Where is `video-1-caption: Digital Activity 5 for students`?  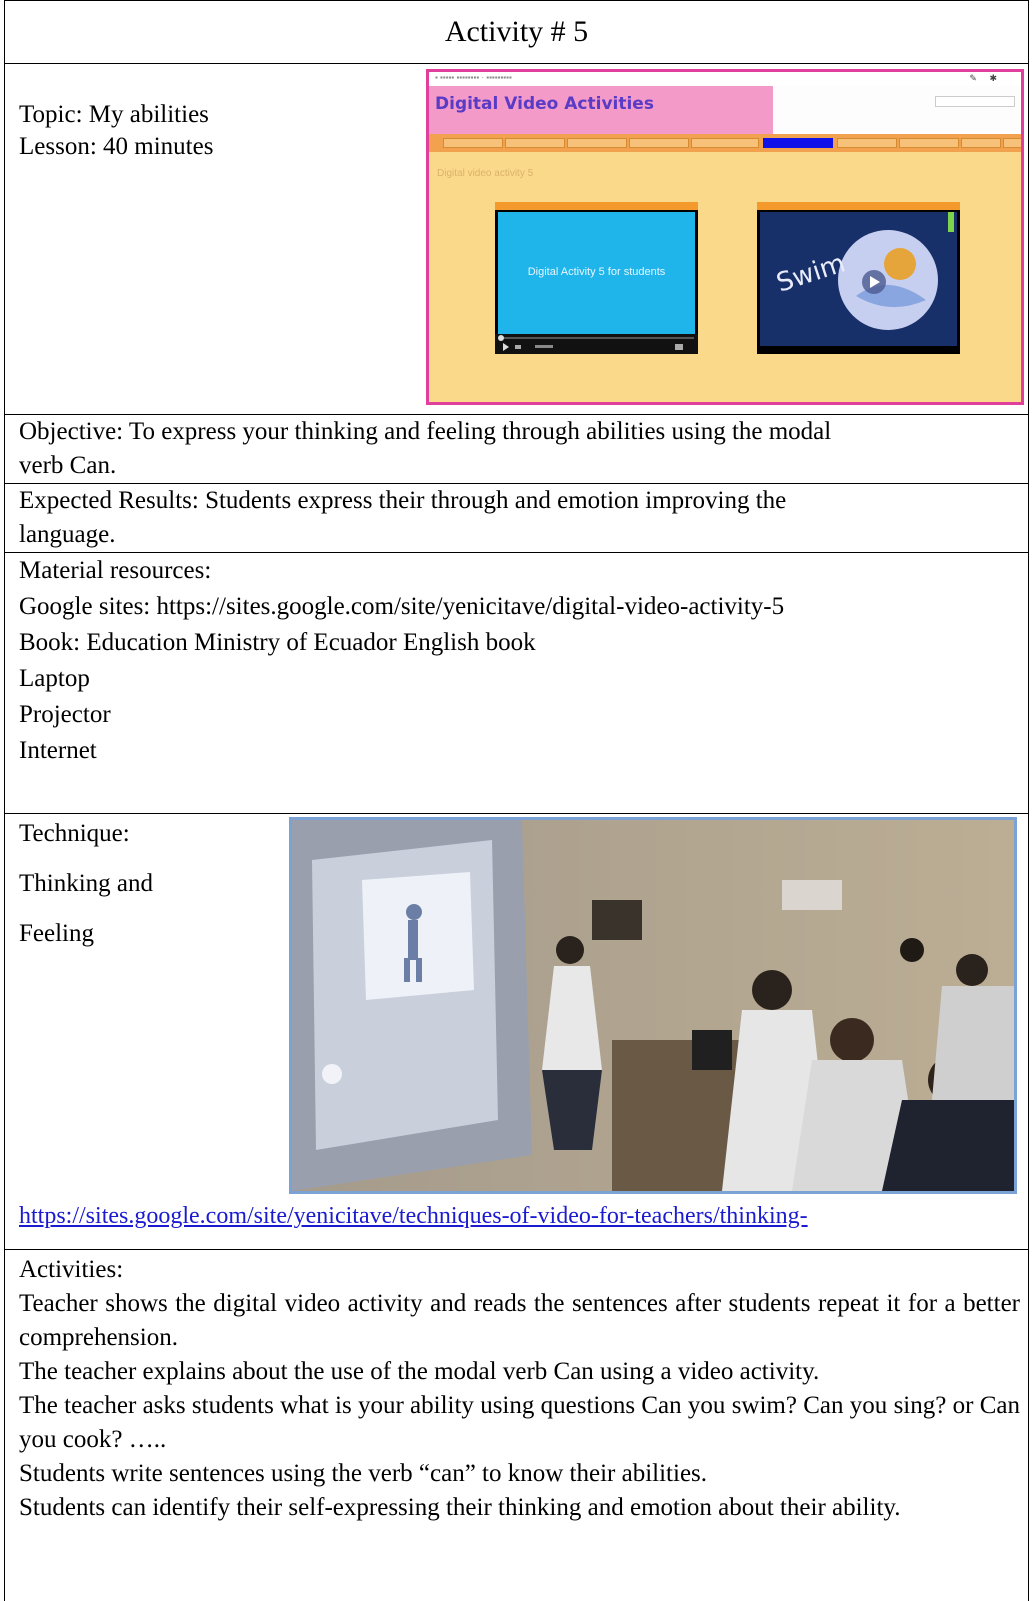 video-1-caption: Digital Activity 5 for students is located at coordinates (596, 272).